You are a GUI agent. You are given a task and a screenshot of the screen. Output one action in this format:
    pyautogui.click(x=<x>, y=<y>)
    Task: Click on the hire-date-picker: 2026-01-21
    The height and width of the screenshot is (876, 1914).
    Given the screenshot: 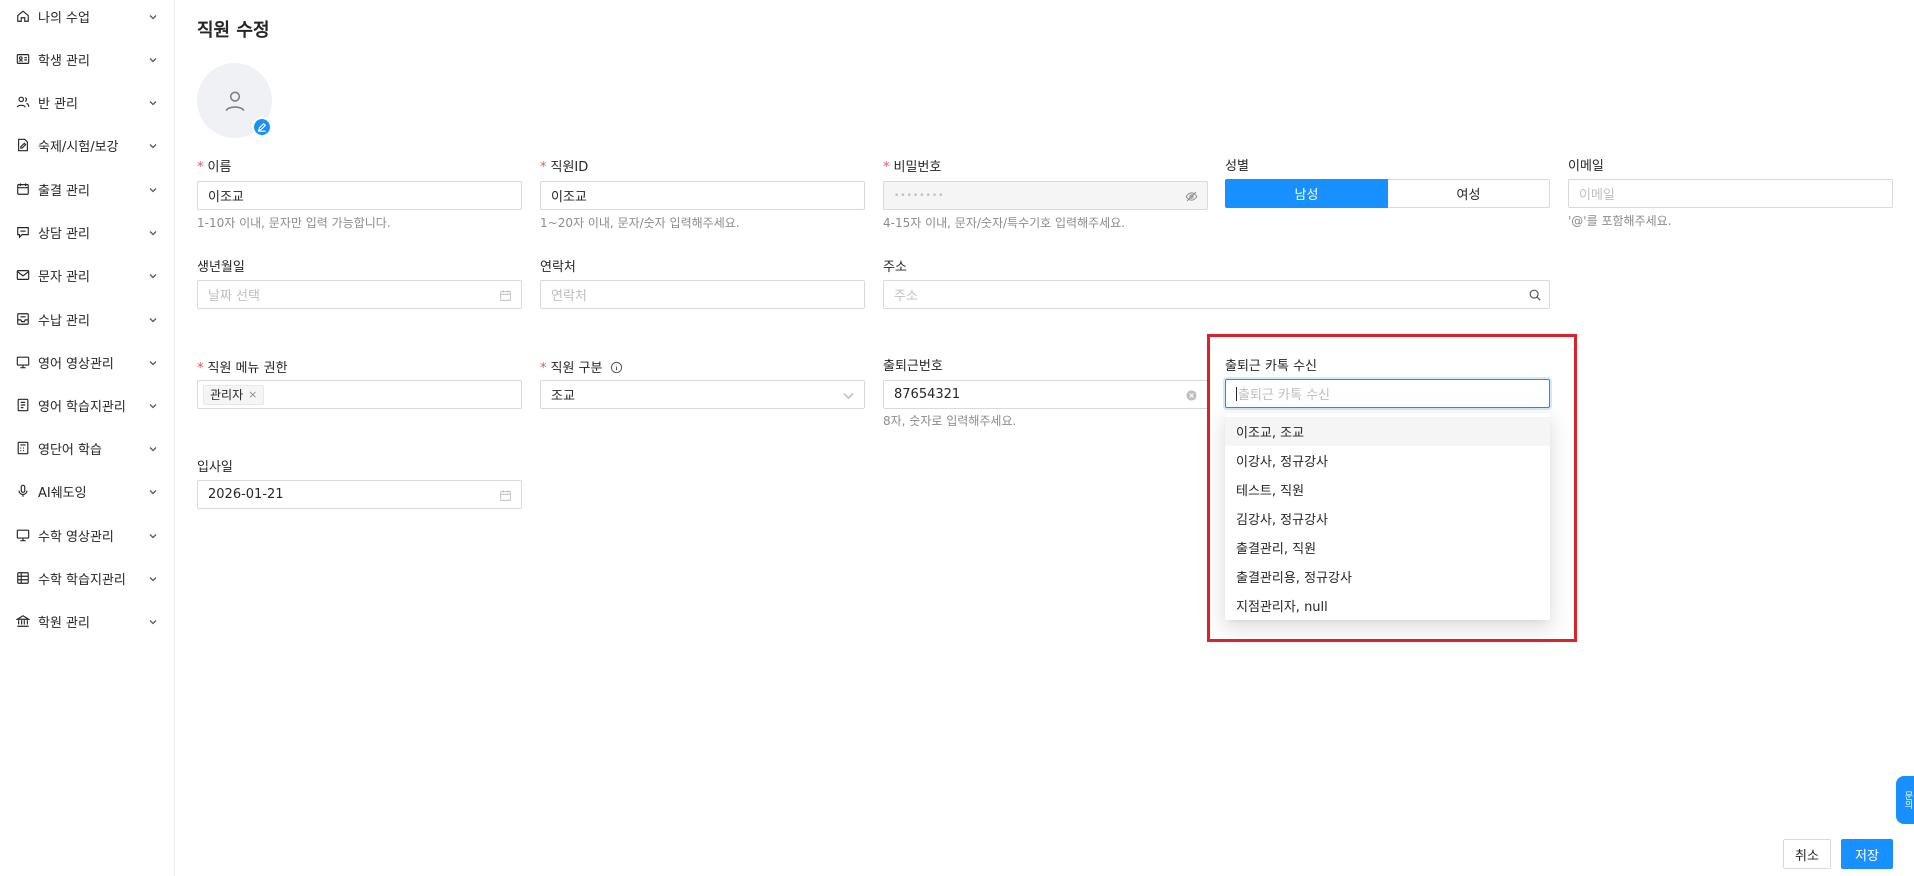 What is the action you would take?
    pyautogui.click(x=359, y=494)
    